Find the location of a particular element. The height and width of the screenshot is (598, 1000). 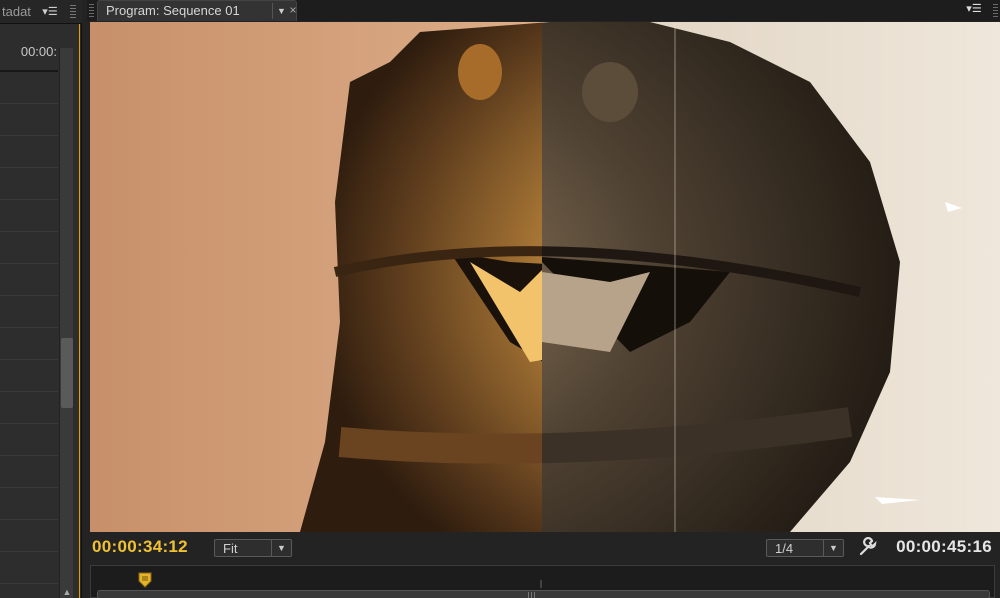

current-timecode: 00:00:34:12 is located at coordinates (140, 547).